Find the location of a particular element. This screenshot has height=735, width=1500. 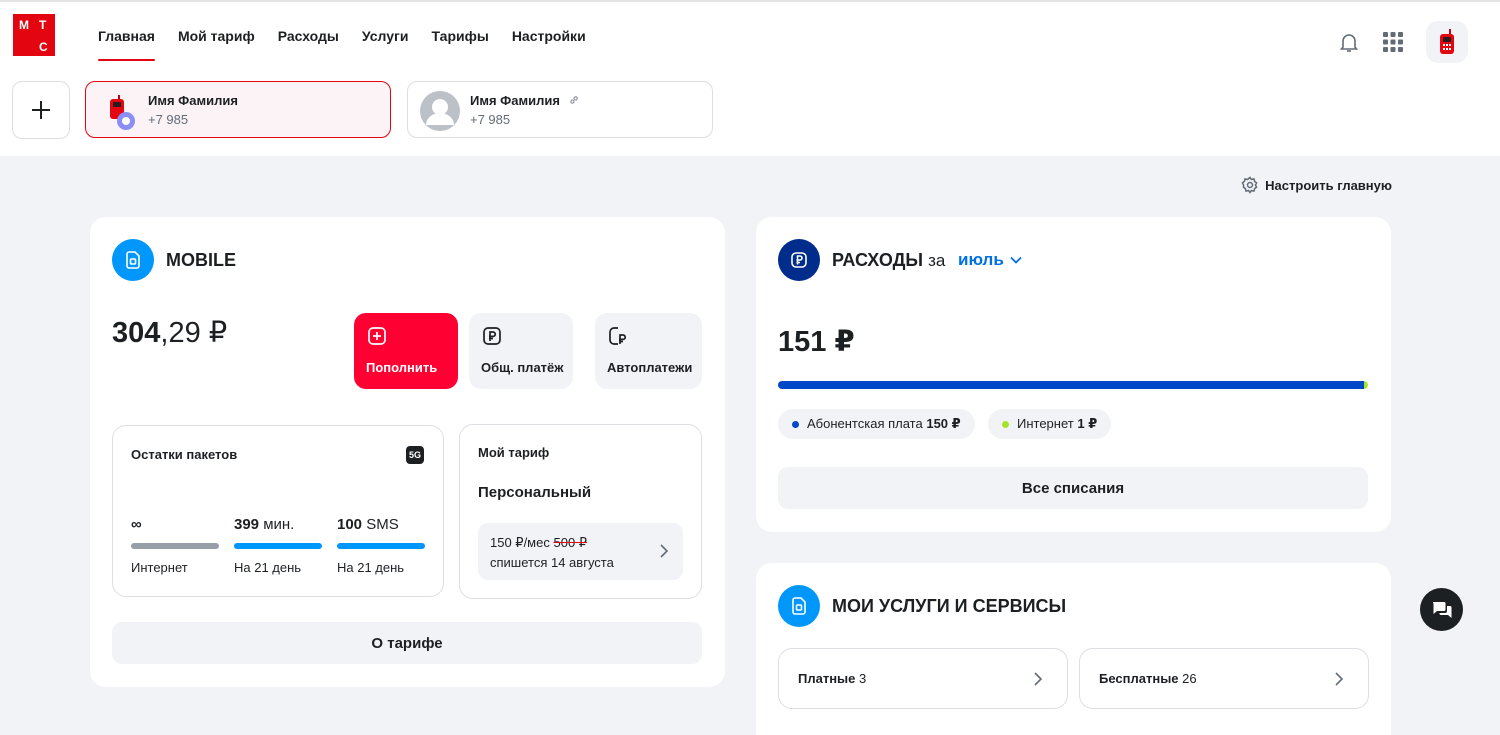

nav-item-home: Главная is located at coordinates (126, 44).